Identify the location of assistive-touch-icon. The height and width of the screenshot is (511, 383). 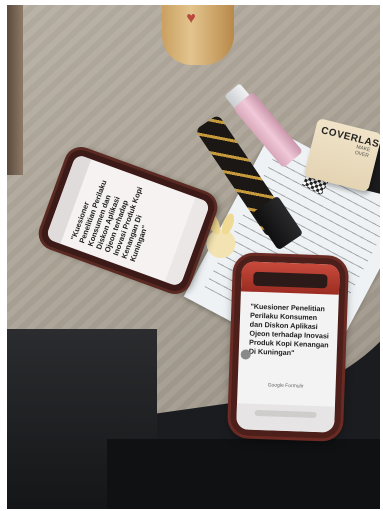
(245, 354).